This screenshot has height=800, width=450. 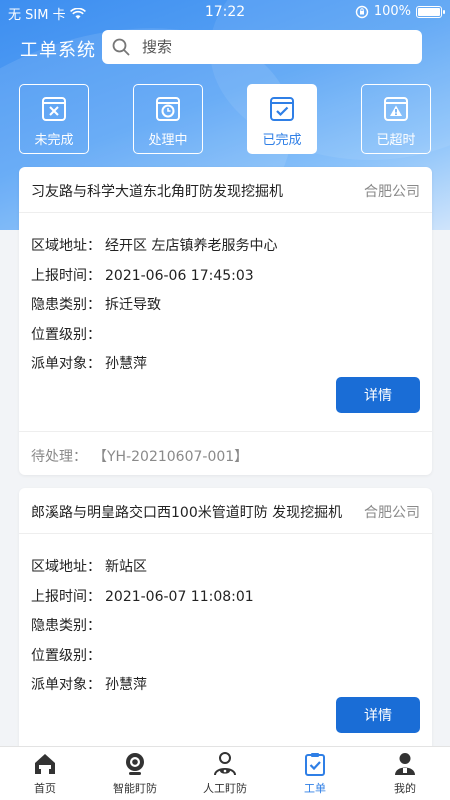 I want to click on battery-percent: 100%, so click(x=392, y=11).